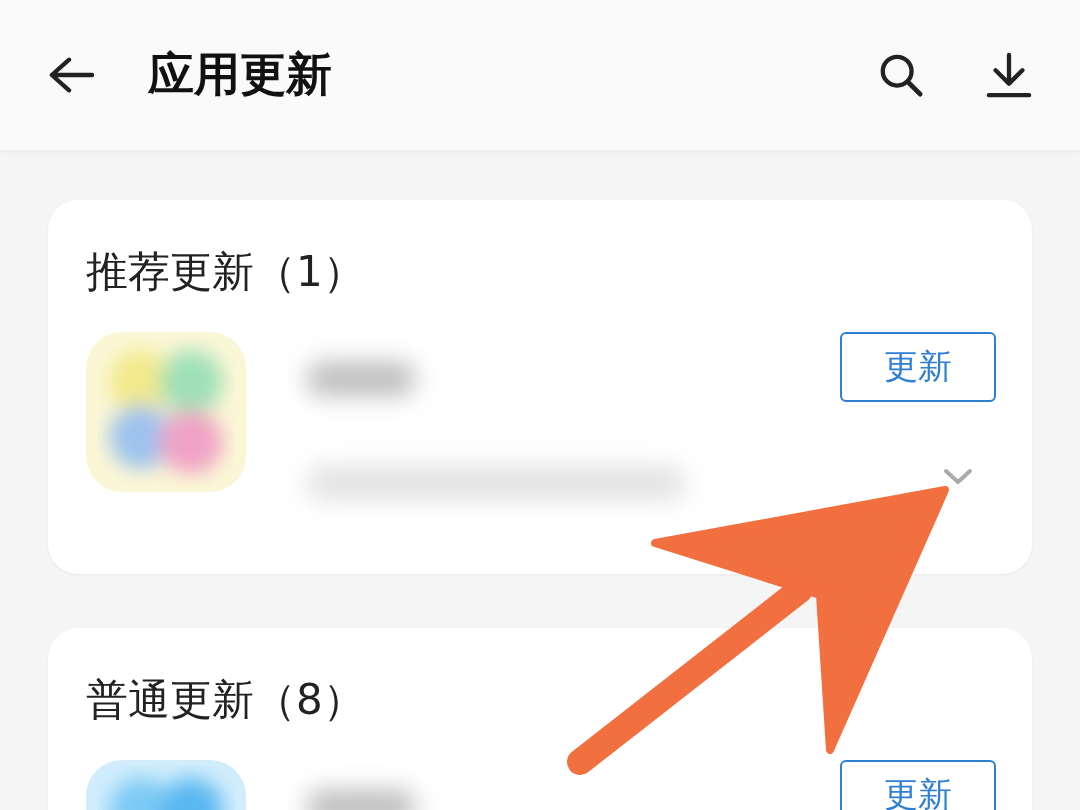  What do you see at coordinates (901, 75) in the screenshot?
I see `search-icon` at bounding box center [901, 75].